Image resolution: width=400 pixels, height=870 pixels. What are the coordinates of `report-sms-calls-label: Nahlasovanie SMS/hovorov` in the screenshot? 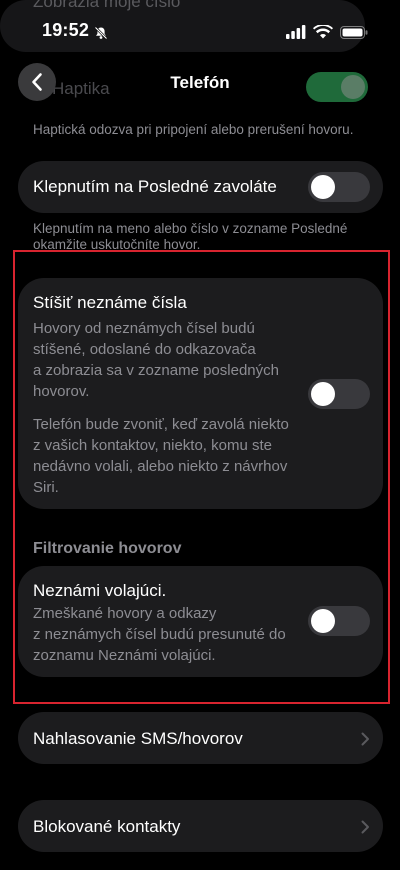 It's located at (138, 738).